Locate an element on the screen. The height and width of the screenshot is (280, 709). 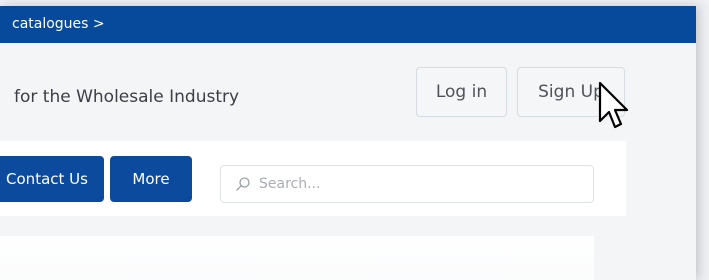
search-input is located at coordinates (409, 184).